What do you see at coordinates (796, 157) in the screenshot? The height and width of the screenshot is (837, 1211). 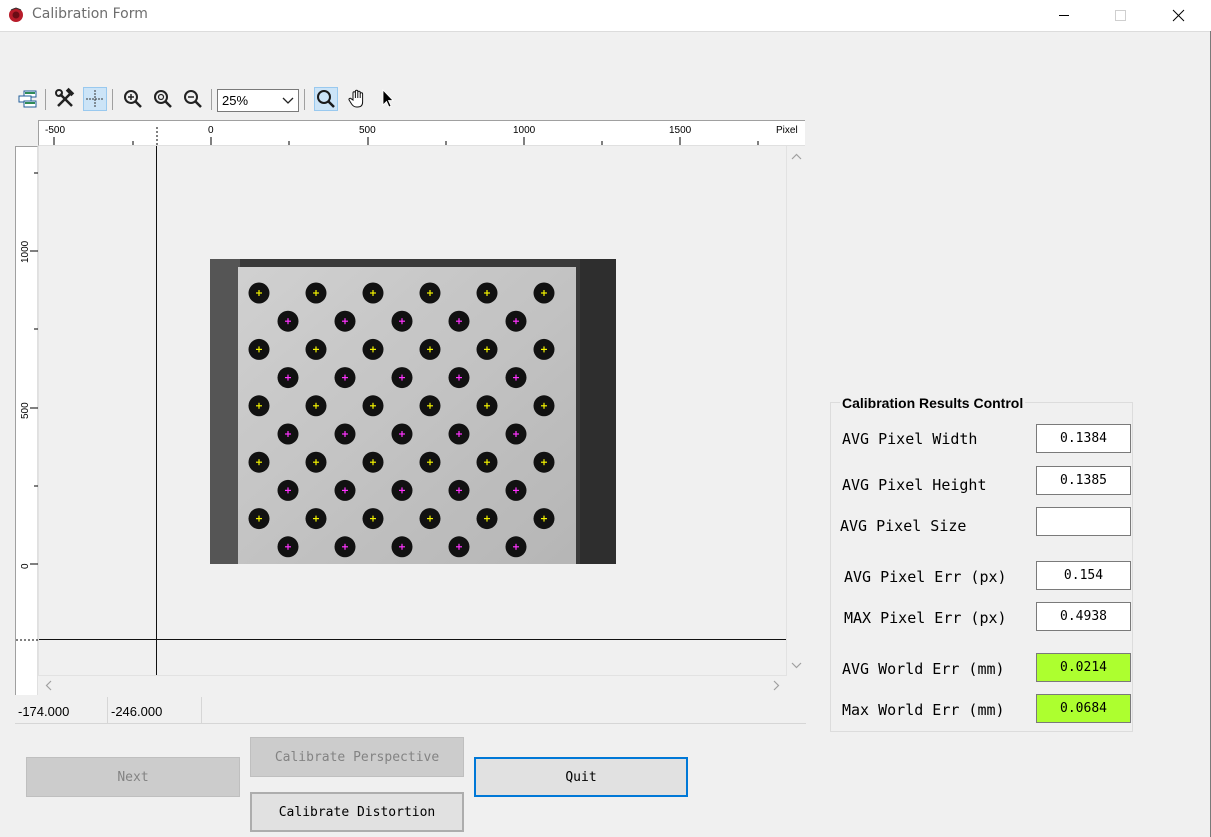 I see `scroll-up-icon` at bounding box center [796, 157].